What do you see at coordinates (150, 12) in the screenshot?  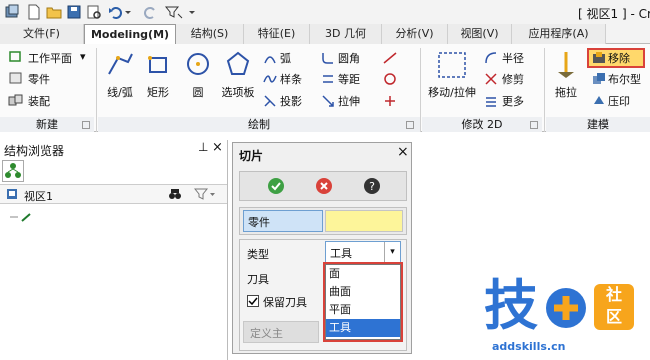 I see `redo-icon` at bounding box center [150, 12].